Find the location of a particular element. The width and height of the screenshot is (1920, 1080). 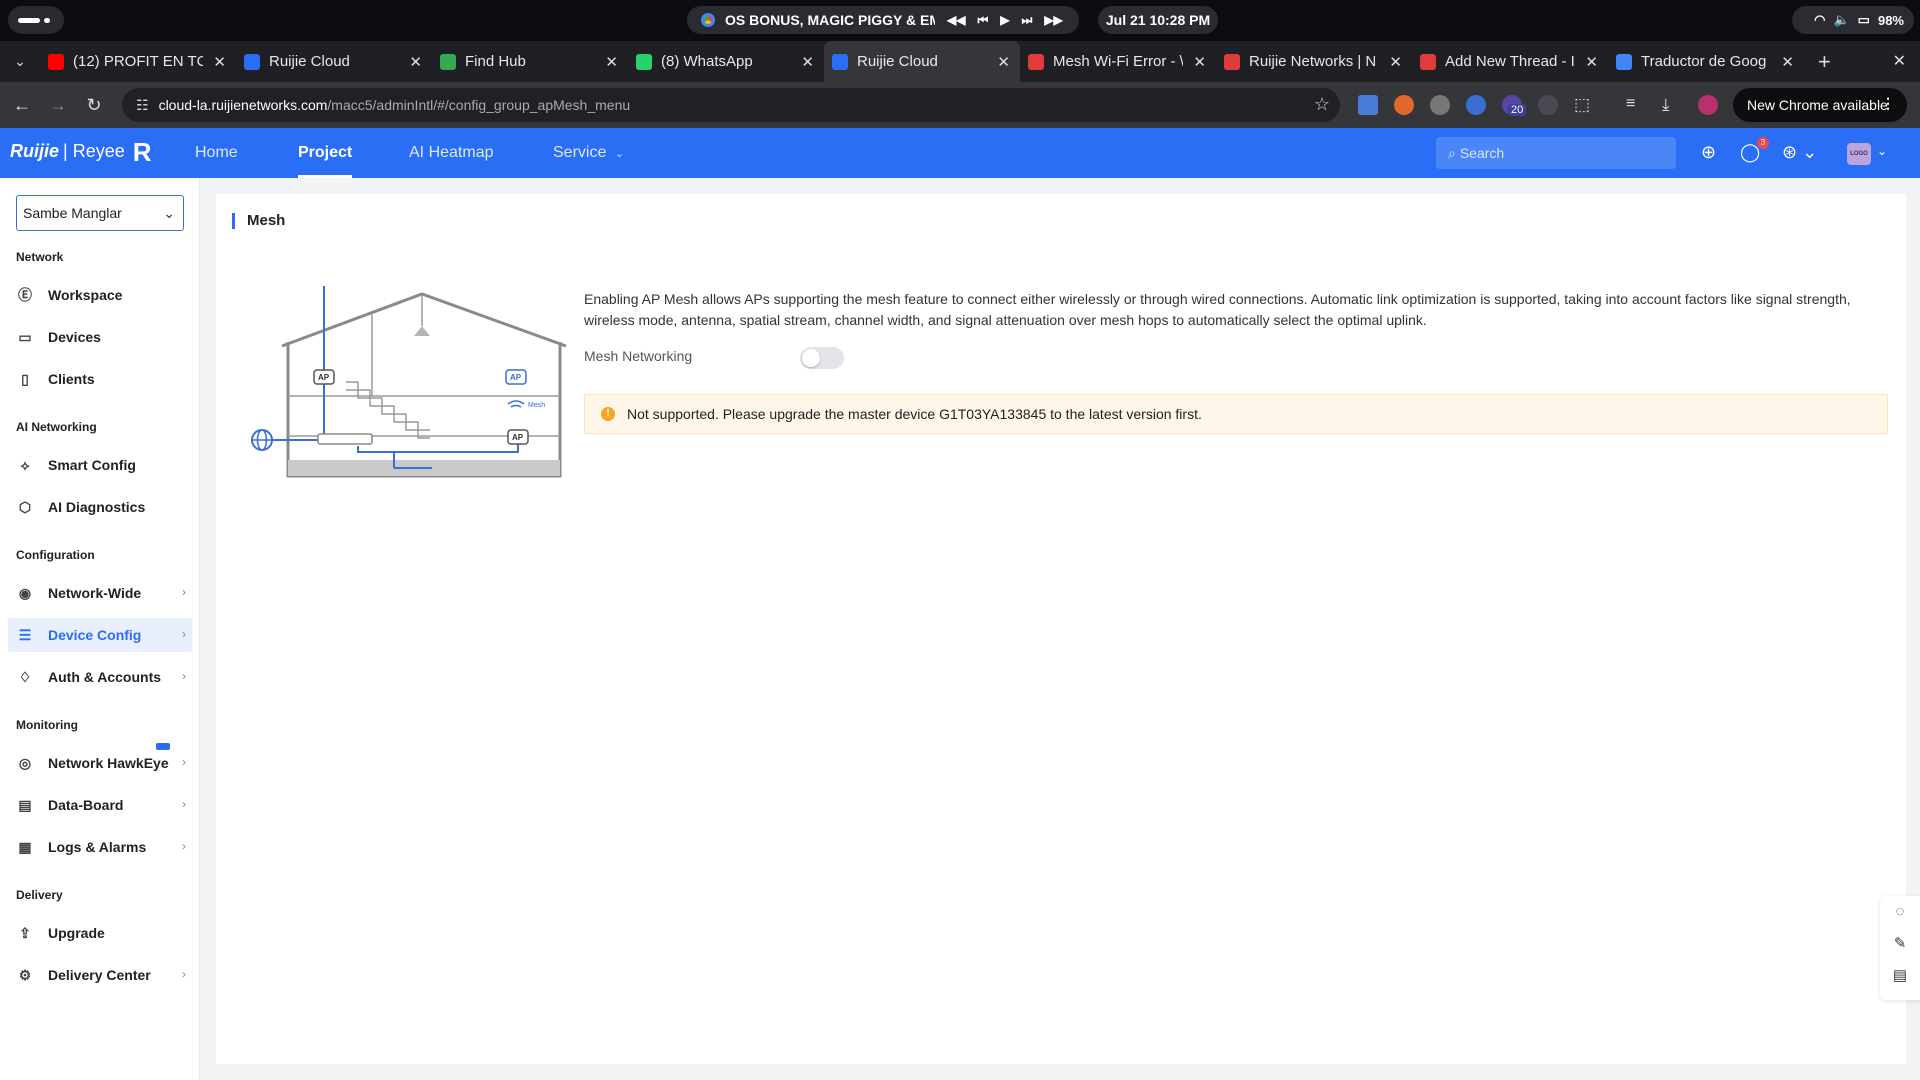

sidebar-item-clients: ▯ Clients is located at coordinates (100, 379).